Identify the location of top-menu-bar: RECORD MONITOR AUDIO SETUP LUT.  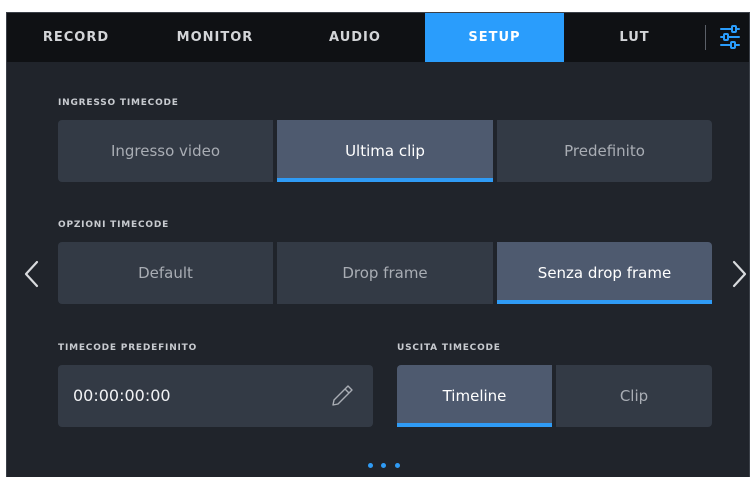
(378, 37).